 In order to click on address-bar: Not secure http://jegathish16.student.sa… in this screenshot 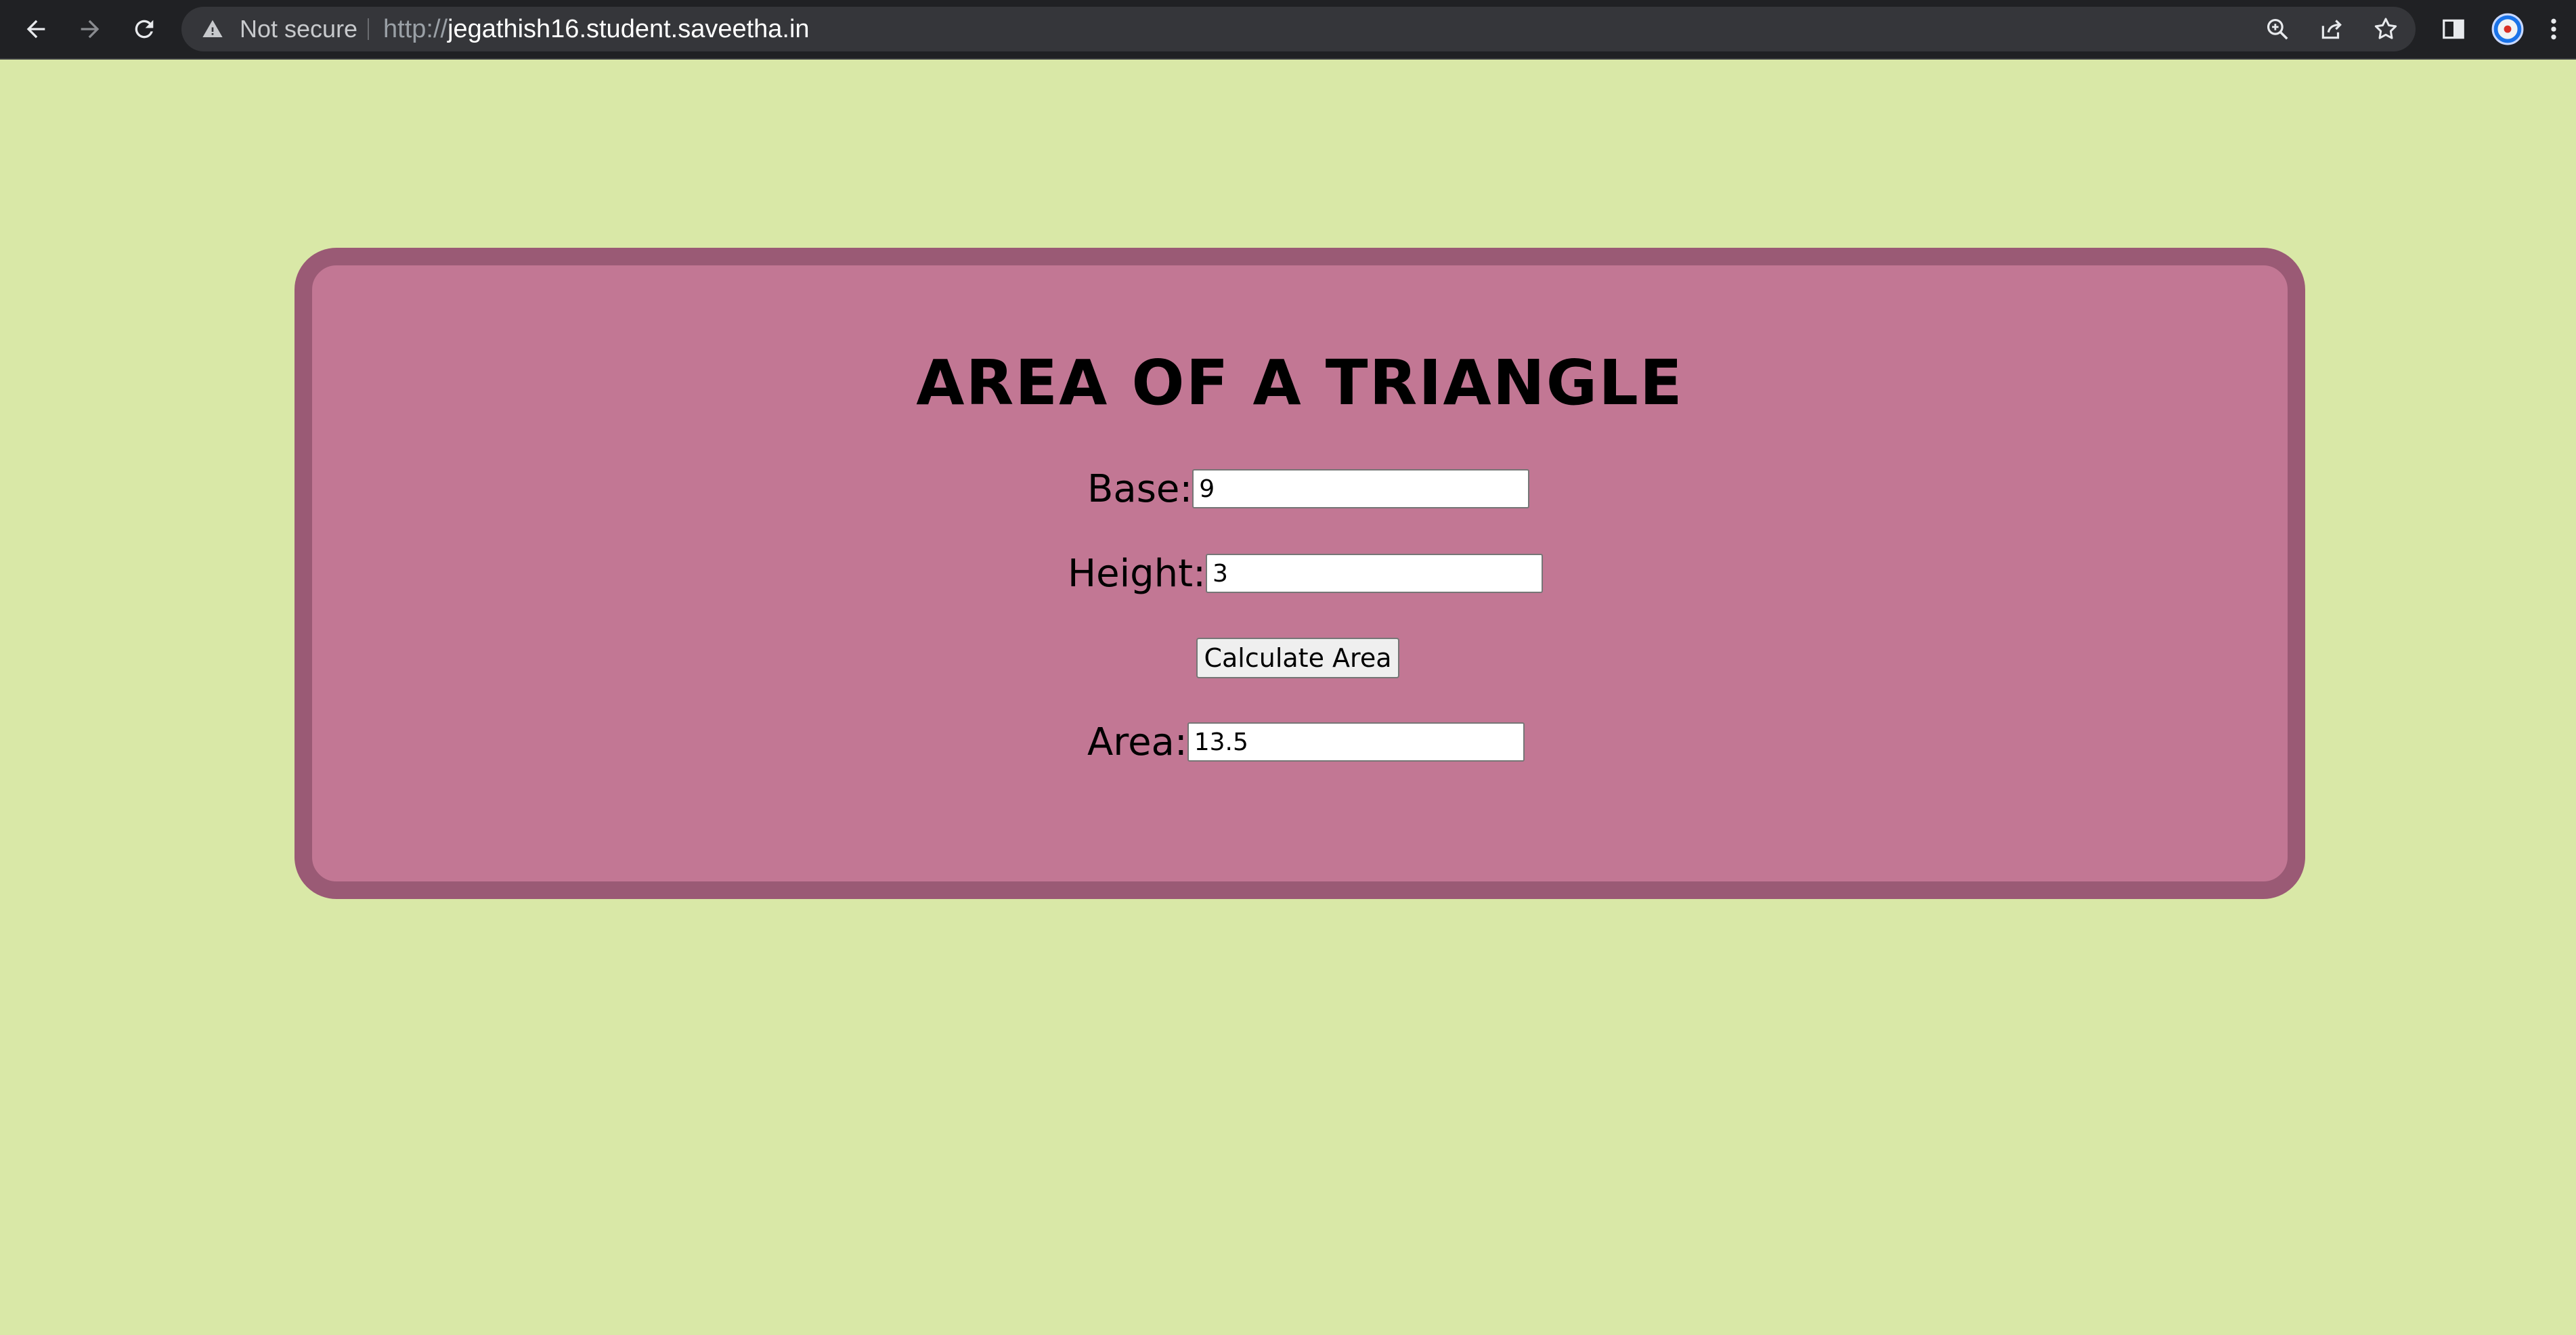, I will do `click(1298, 29)`.